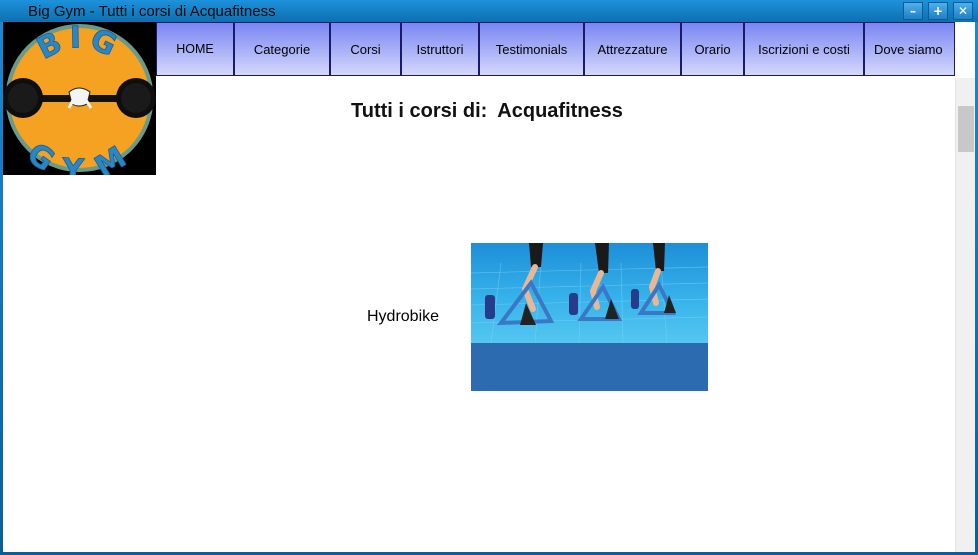 The width and height of the screenshot is (978, 555). I want to click on maximize-button: +, so click(938, 11).